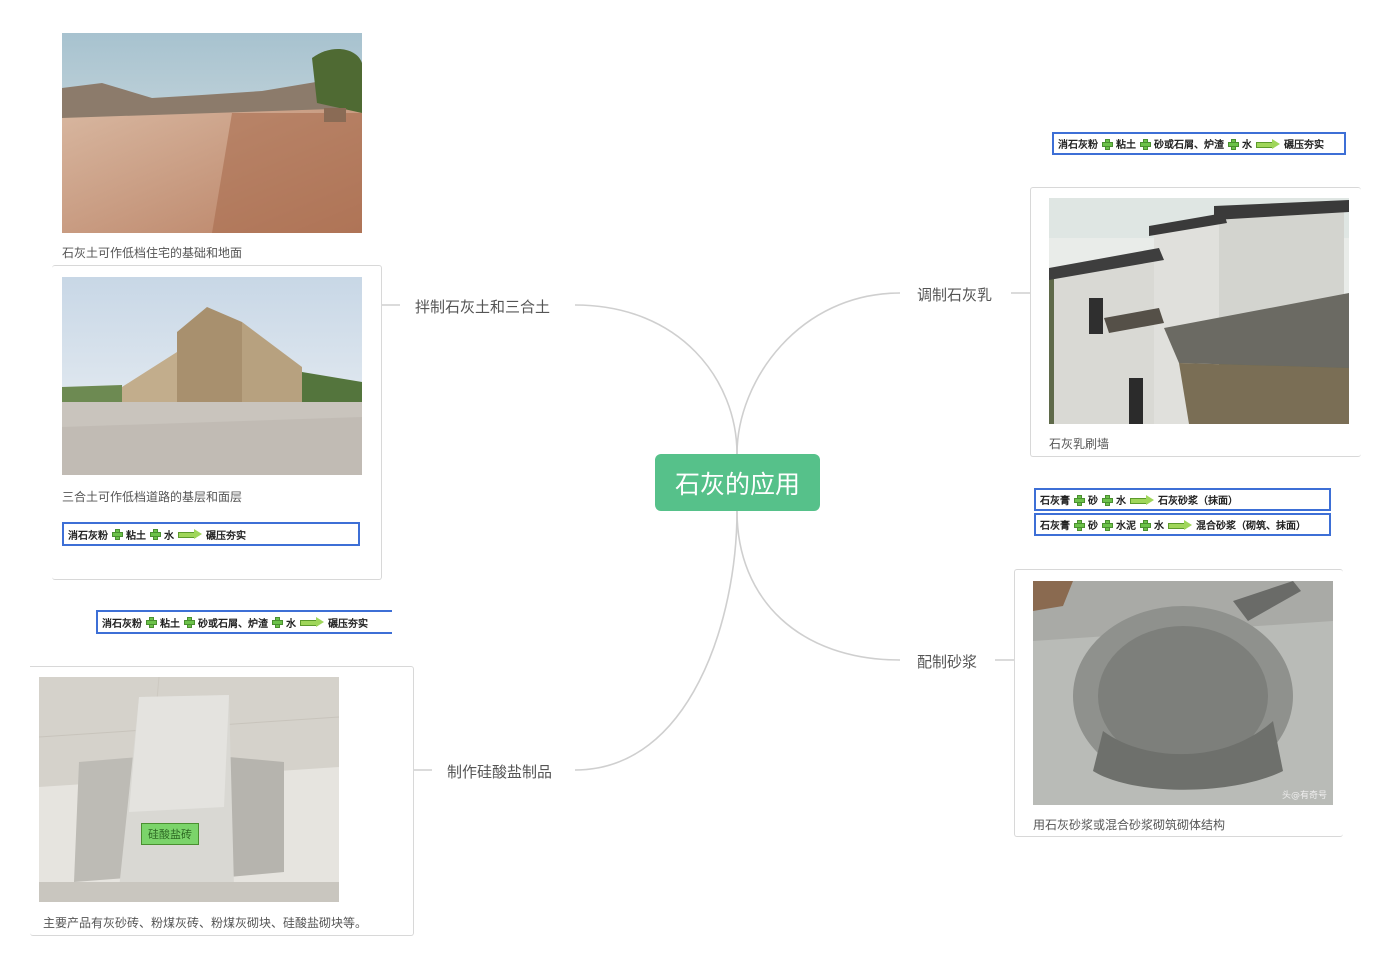  What do you see at coordinates (233, 624) in the screenshot?
I see `formula-2-term: 砂或石屑、炉渣` at bounding box center [233, 624].